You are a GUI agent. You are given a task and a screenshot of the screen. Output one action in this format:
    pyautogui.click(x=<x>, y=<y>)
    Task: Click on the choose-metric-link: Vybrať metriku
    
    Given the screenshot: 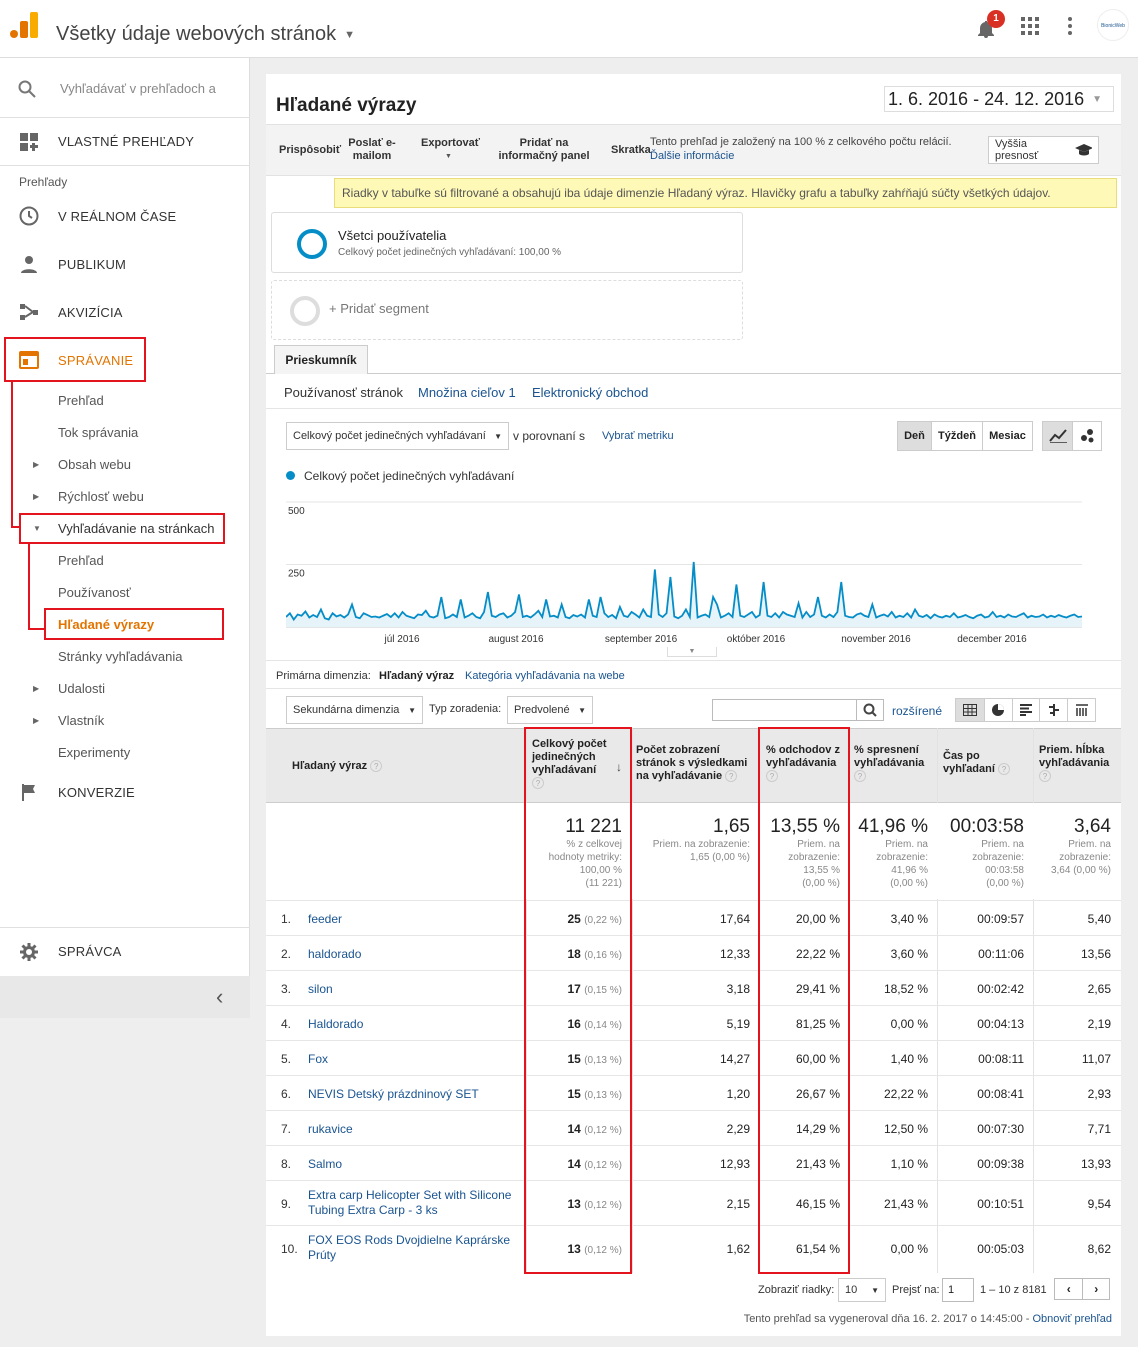 What is the action you would take?
    pyautogui.click(x=638, y=436)
    